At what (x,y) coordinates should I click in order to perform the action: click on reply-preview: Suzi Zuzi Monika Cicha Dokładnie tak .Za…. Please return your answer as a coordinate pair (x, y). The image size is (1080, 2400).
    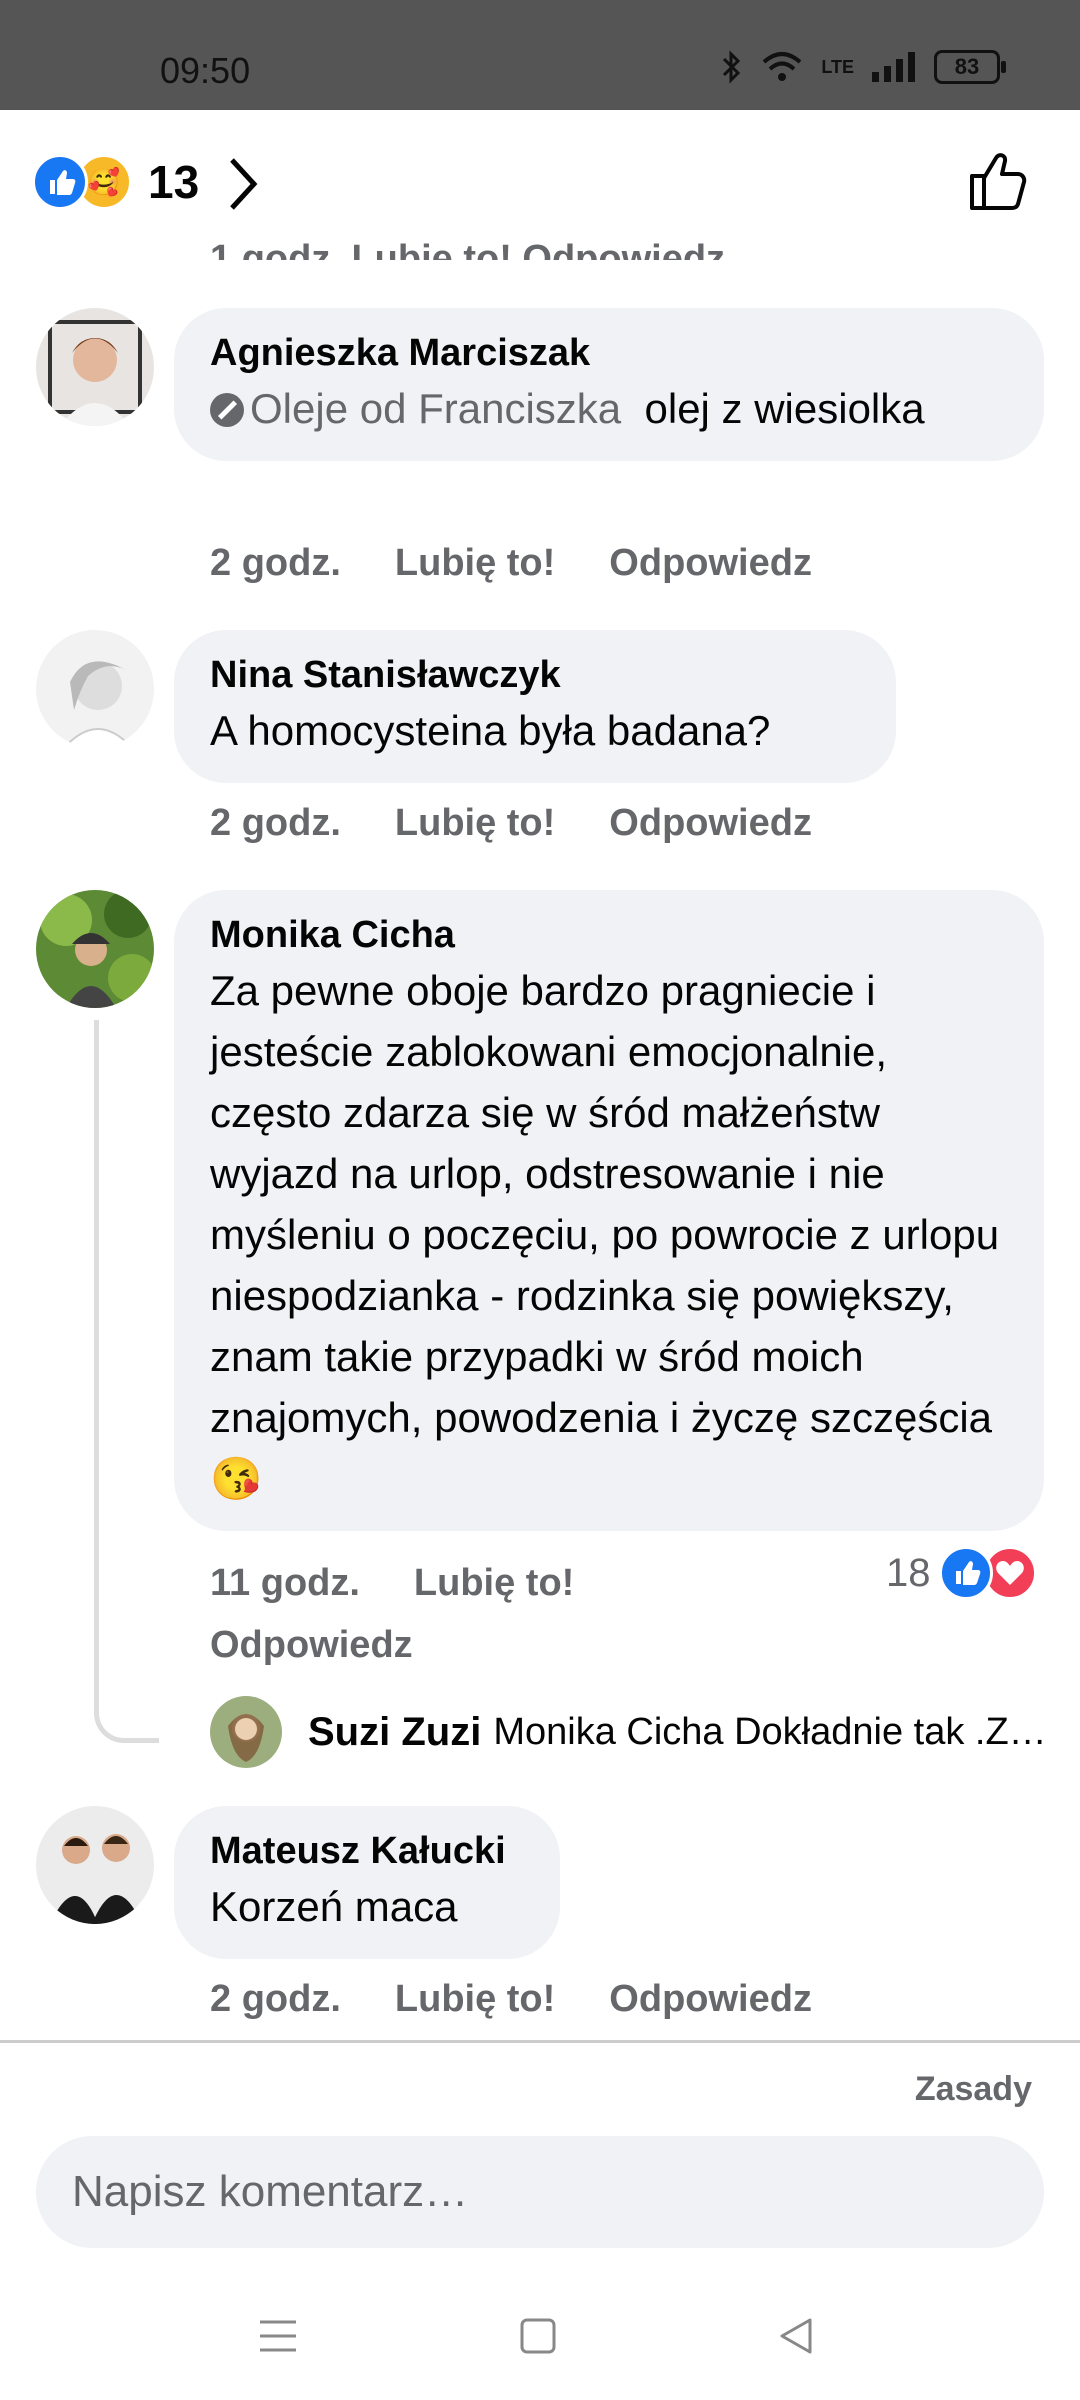
    Looking at the image, I should click on (630, 1732).